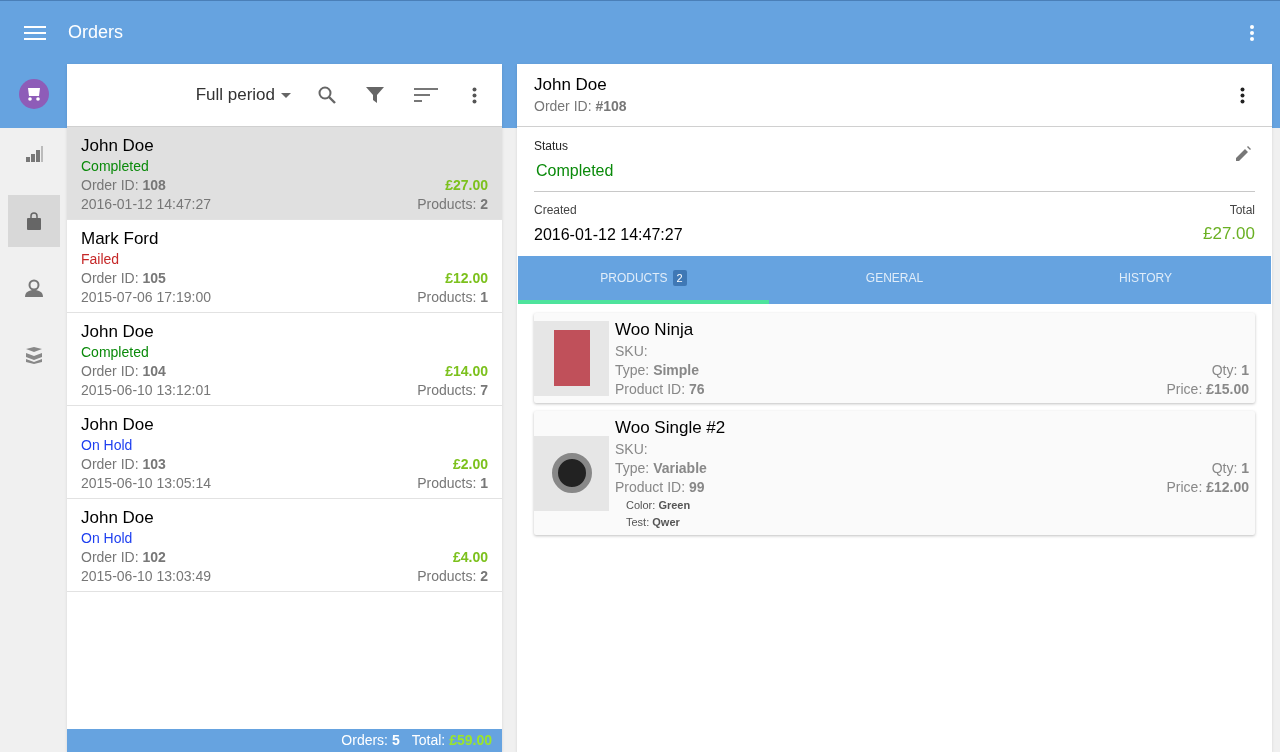 This screenshot has width=1280, height=752. What do you see at coordinates (123, 557) in the screenshot?
I see `order-id: Order ID: 102` at bounding box center [123, 557].